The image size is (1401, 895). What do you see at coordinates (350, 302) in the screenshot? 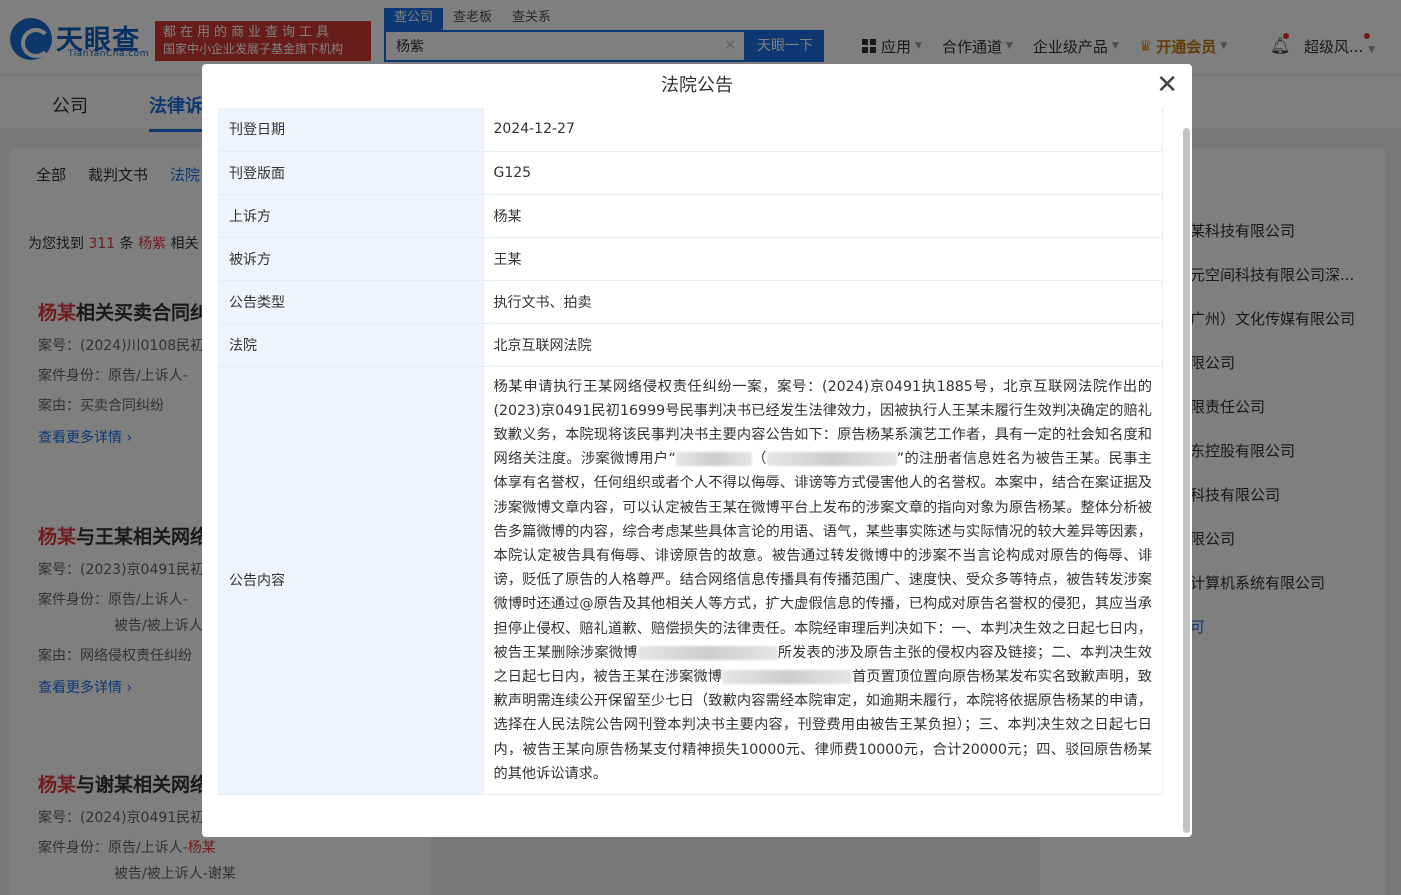
I see `field-label: 公告类型` at bounding box center [350, 302].